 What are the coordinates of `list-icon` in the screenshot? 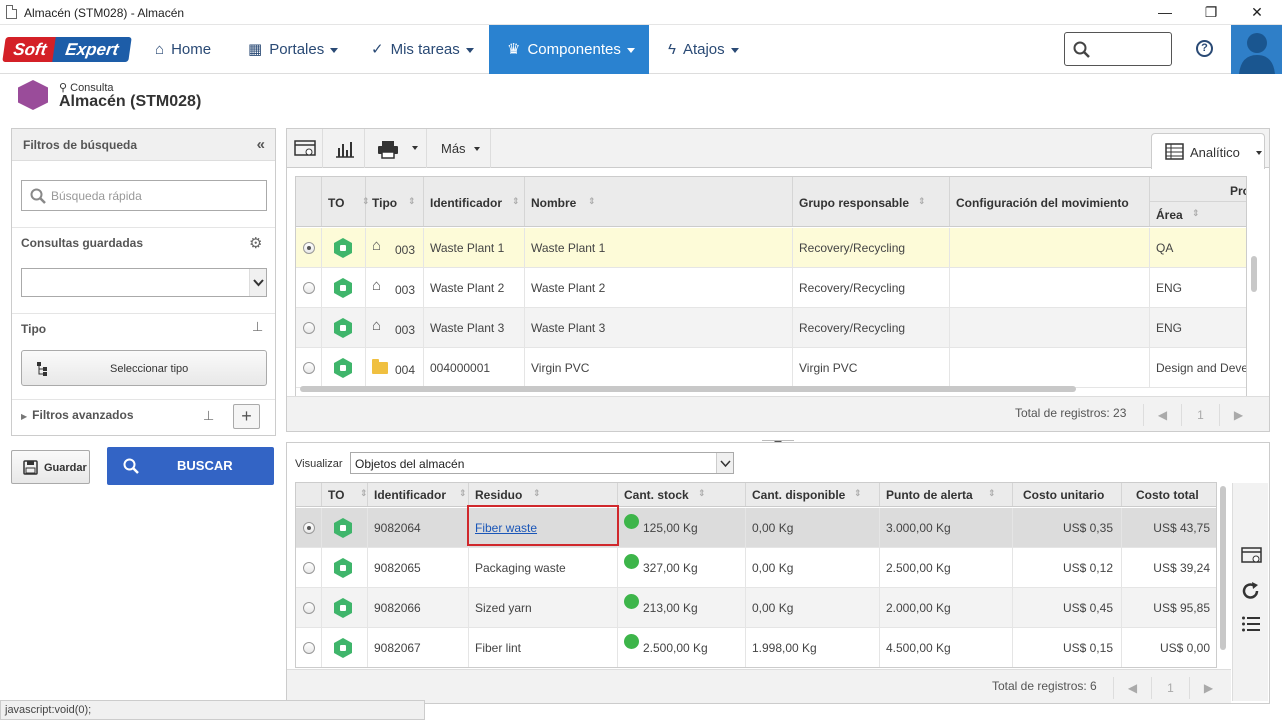 It's located at (1251, 624).